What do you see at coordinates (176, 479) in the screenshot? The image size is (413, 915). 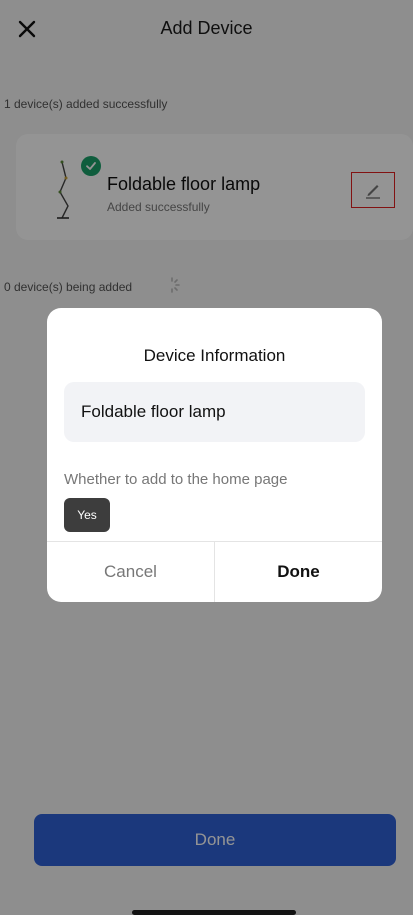 I see `add-to-home-label: Whether to add to the home page` at bounding box center [176, 479].